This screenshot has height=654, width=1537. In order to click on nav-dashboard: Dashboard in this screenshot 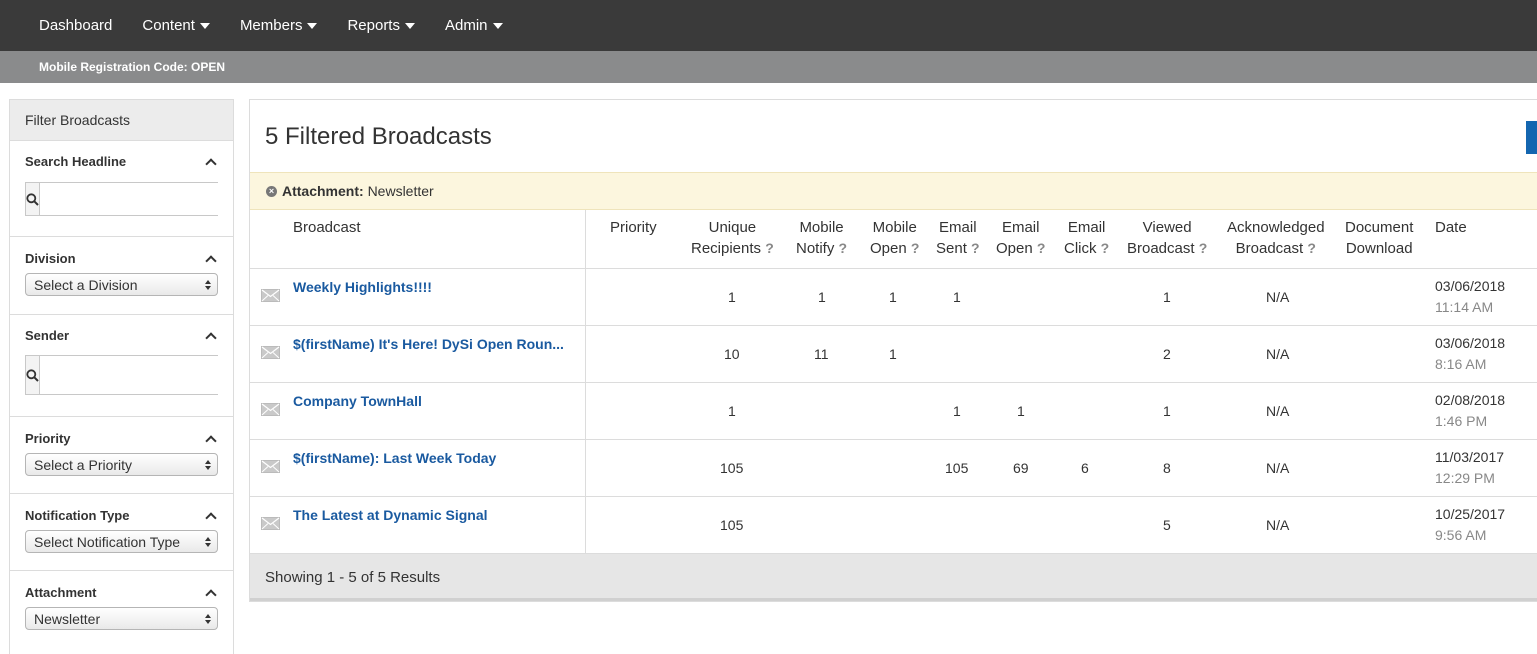, I will do `click(75, 25)`.